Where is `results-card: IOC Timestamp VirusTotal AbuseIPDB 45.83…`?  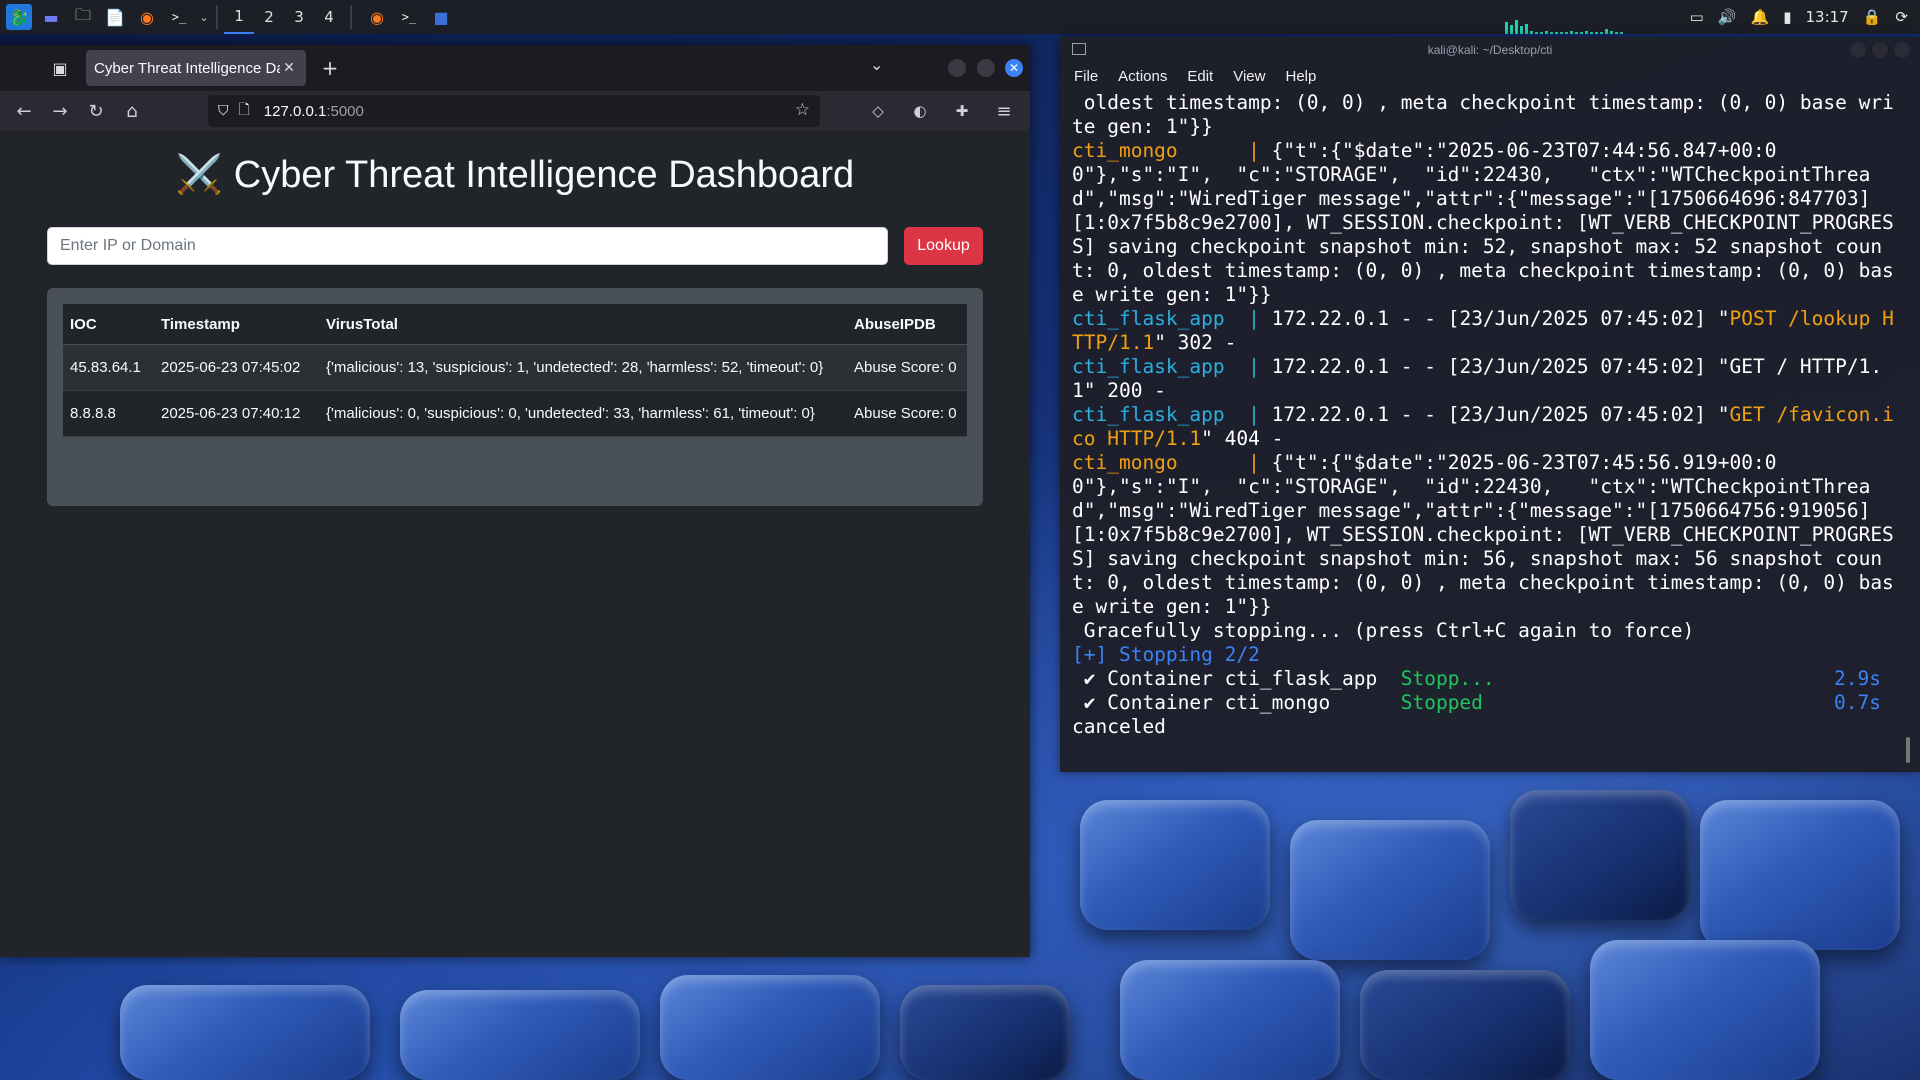
results-card: IOC Timestamp VirusTotal AbuseIPDB 45.83… is located at coordinates (515, 397).